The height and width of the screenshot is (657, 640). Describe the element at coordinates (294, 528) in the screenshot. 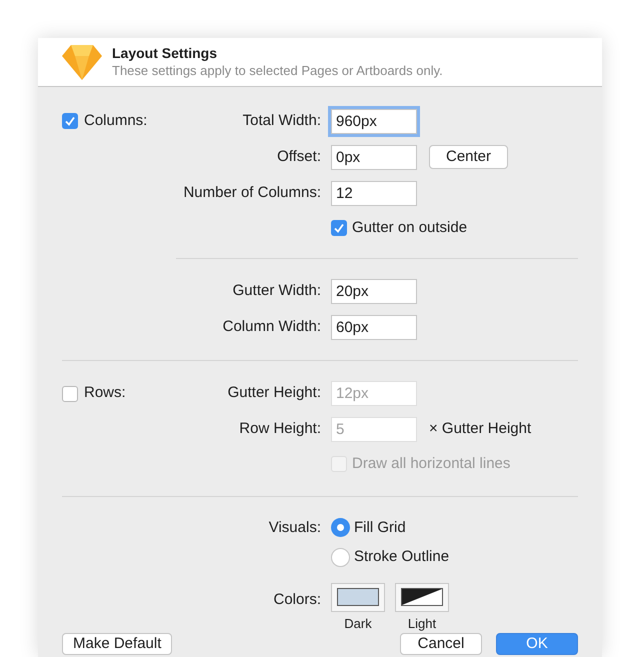

I see `field-label: Visuals:` at that location.